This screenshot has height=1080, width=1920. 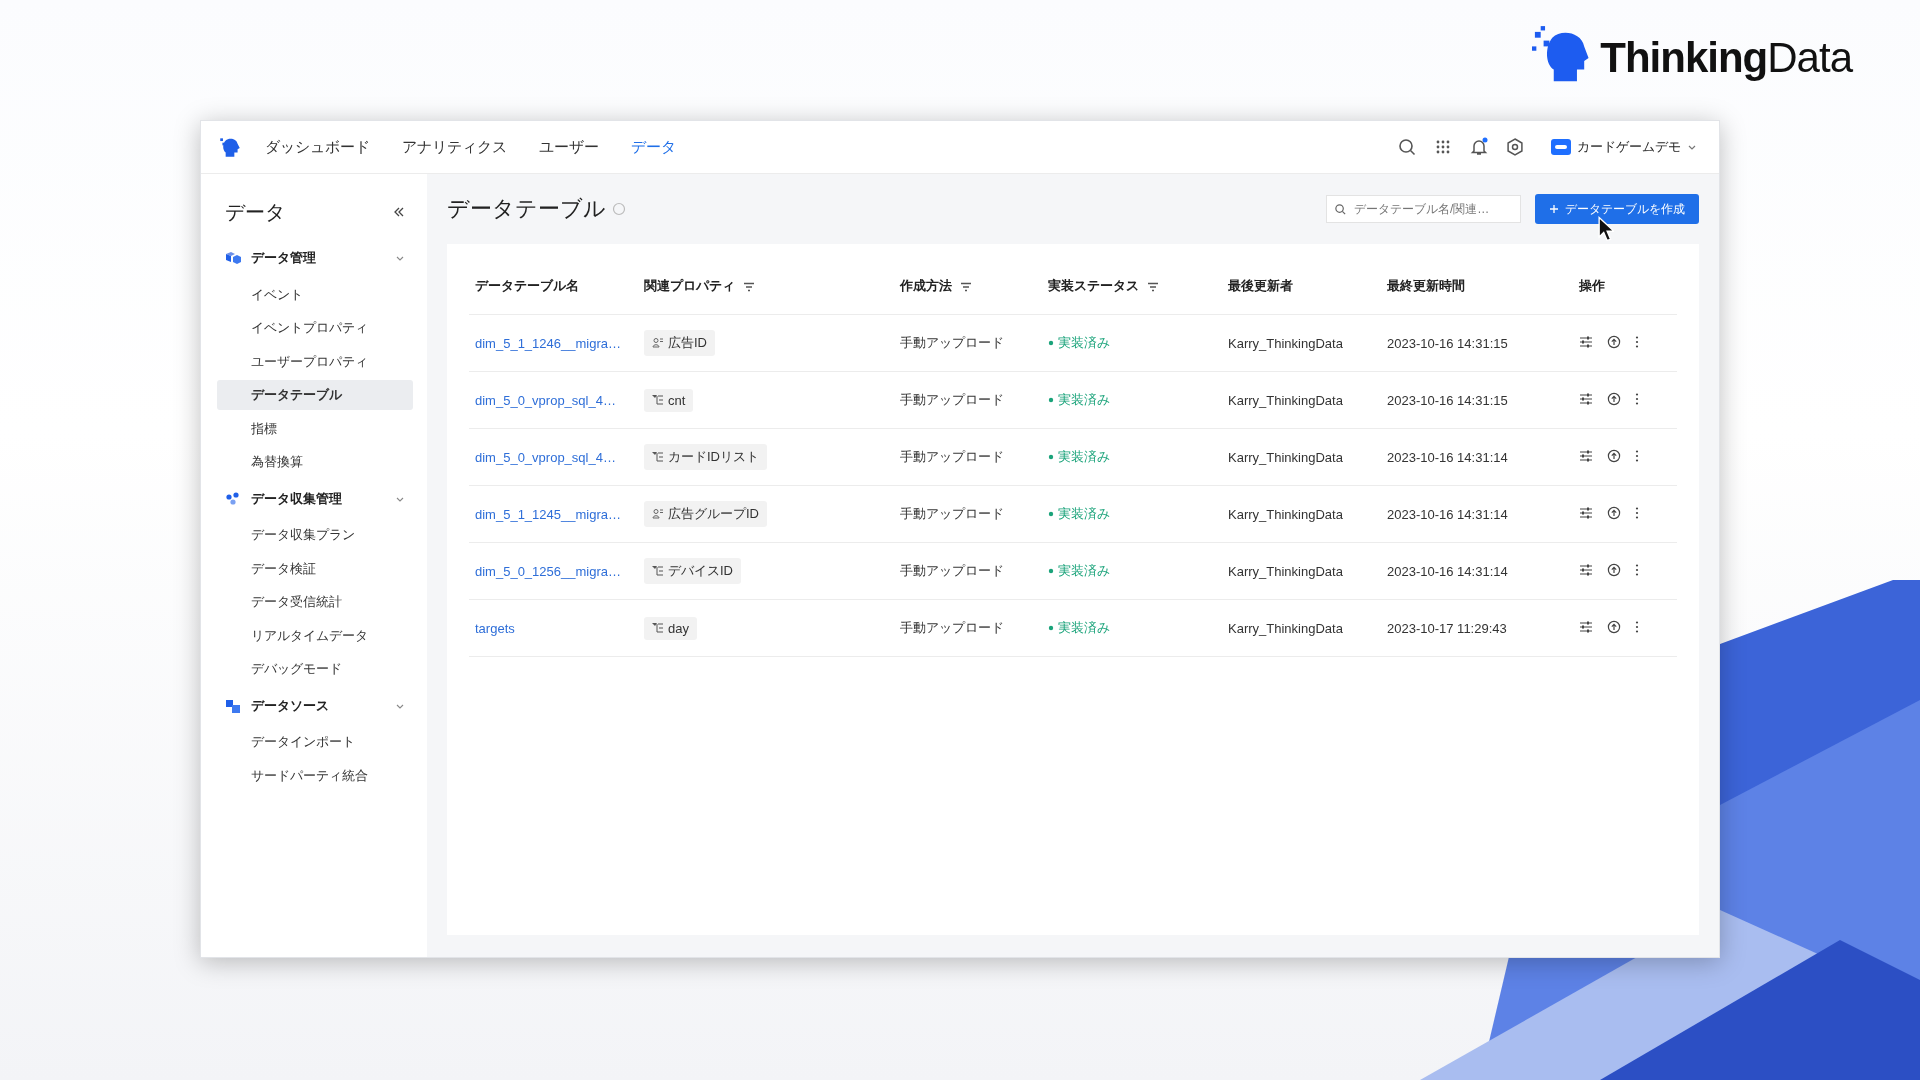 What do you see at coordinates (926, 285) in the screenshot?
I see `column-header: 作成方法` at bounding box center [926, 285].